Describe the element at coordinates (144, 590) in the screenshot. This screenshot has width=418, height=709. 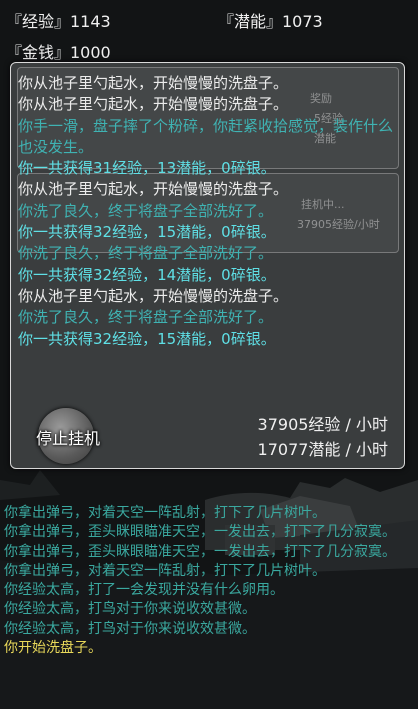
I see `message-line: 你经验太高，打了一会发现并没有什么卵用。` at that location.